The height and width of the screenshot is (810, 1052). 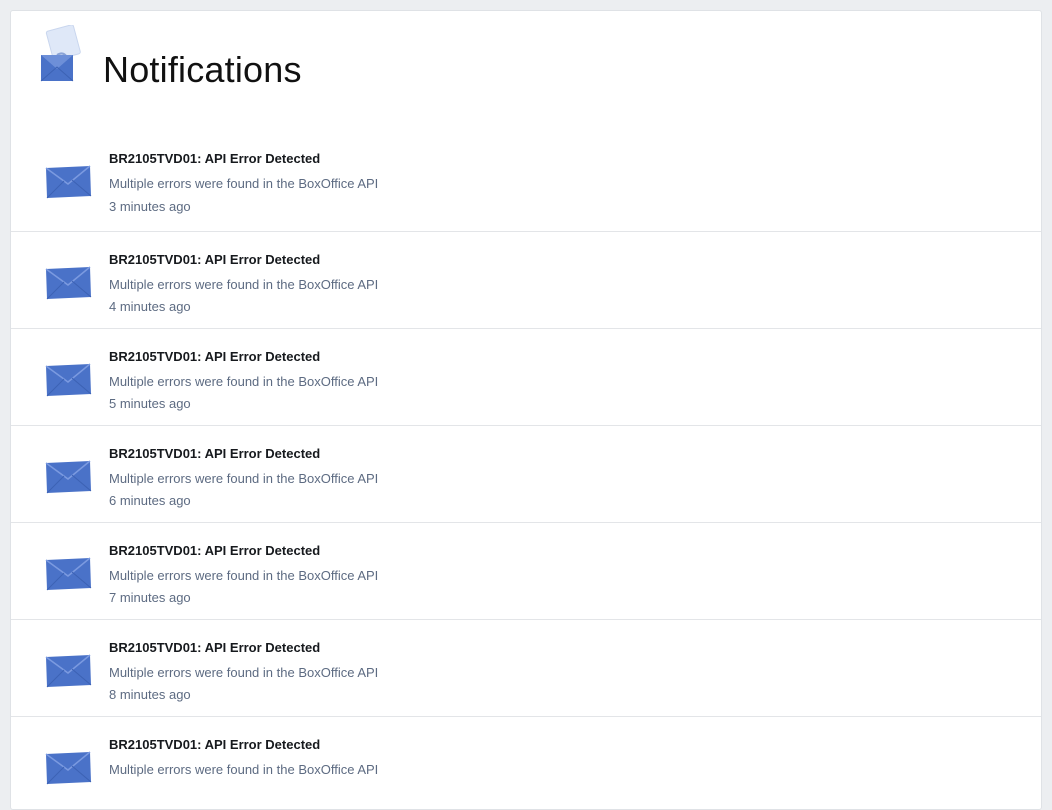 What do you see at coordinates (150, 597) in the screenshot?
I see `notification-time: 7 minutes ago` at bounding box center [150, 597].